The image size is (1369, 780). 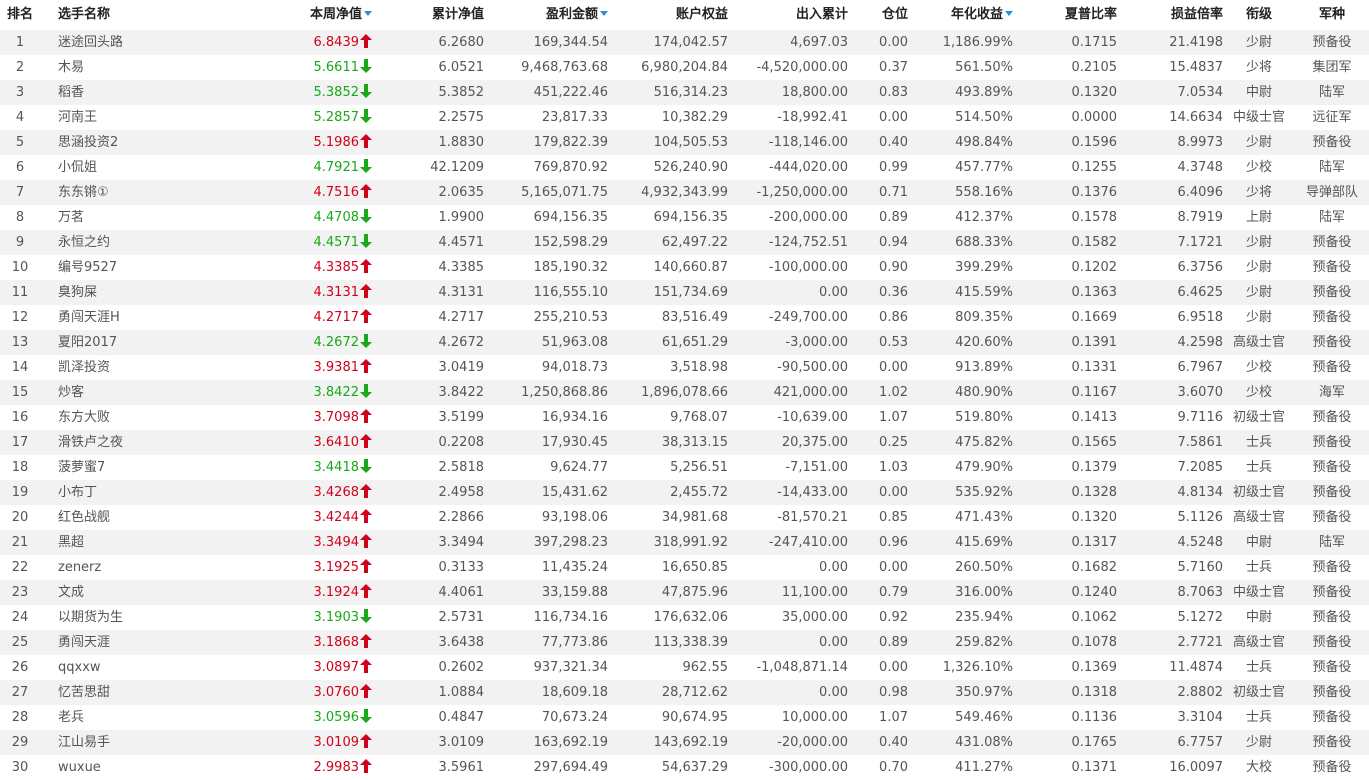 I want to click on header-rank: 排名, so click(x=20, y=15).